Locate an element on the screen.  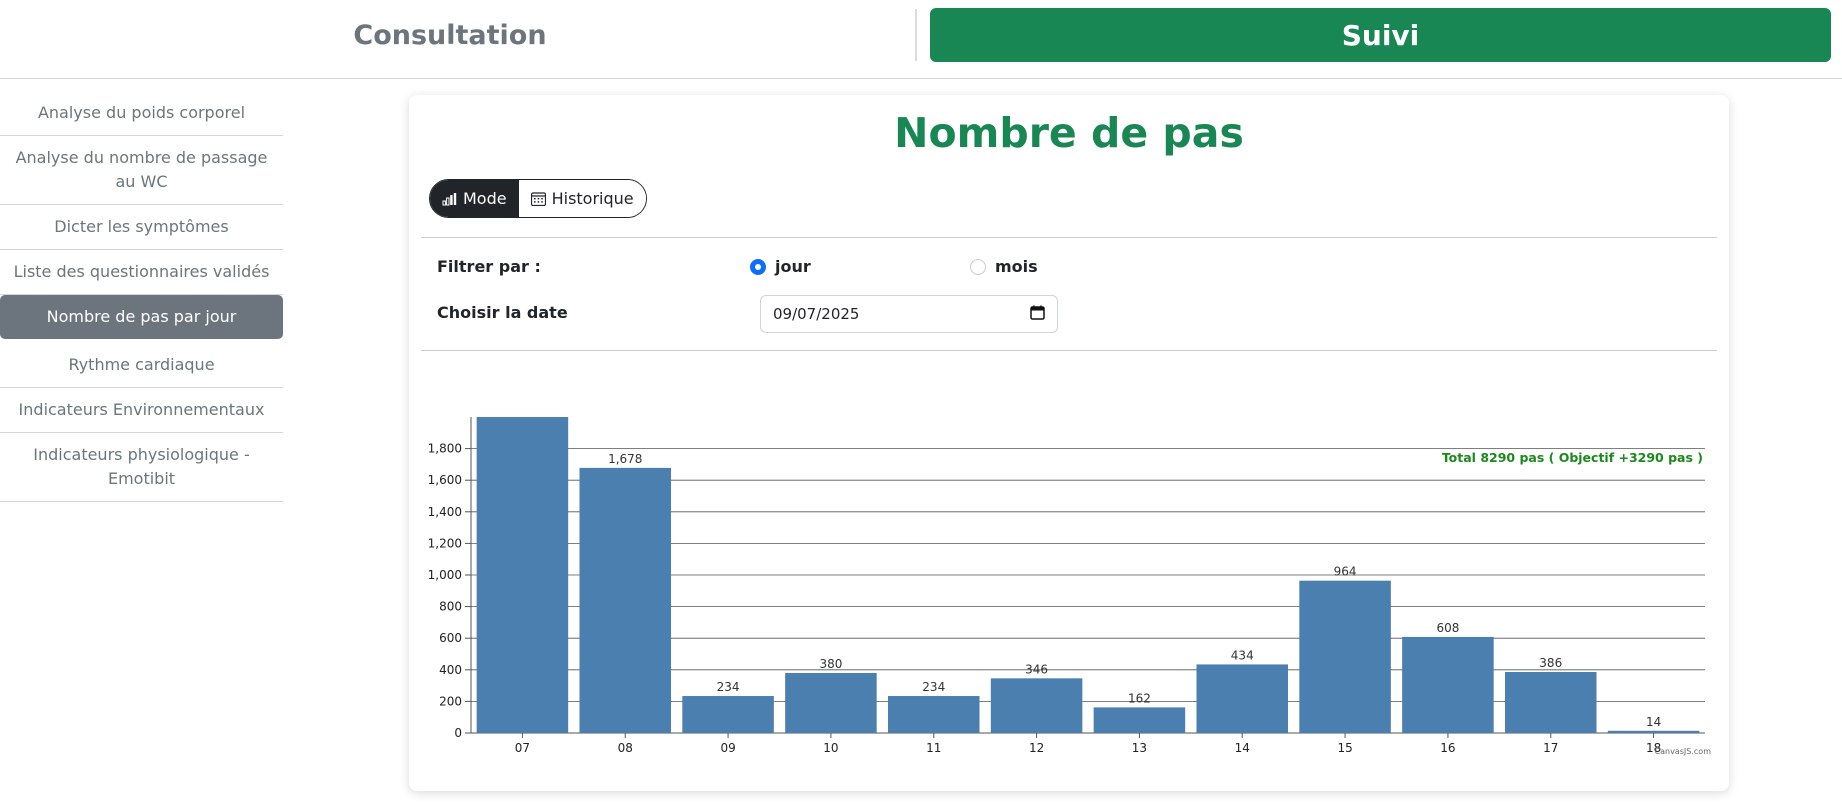
radio-jour-label: jour is located at coordinates (793, 266).